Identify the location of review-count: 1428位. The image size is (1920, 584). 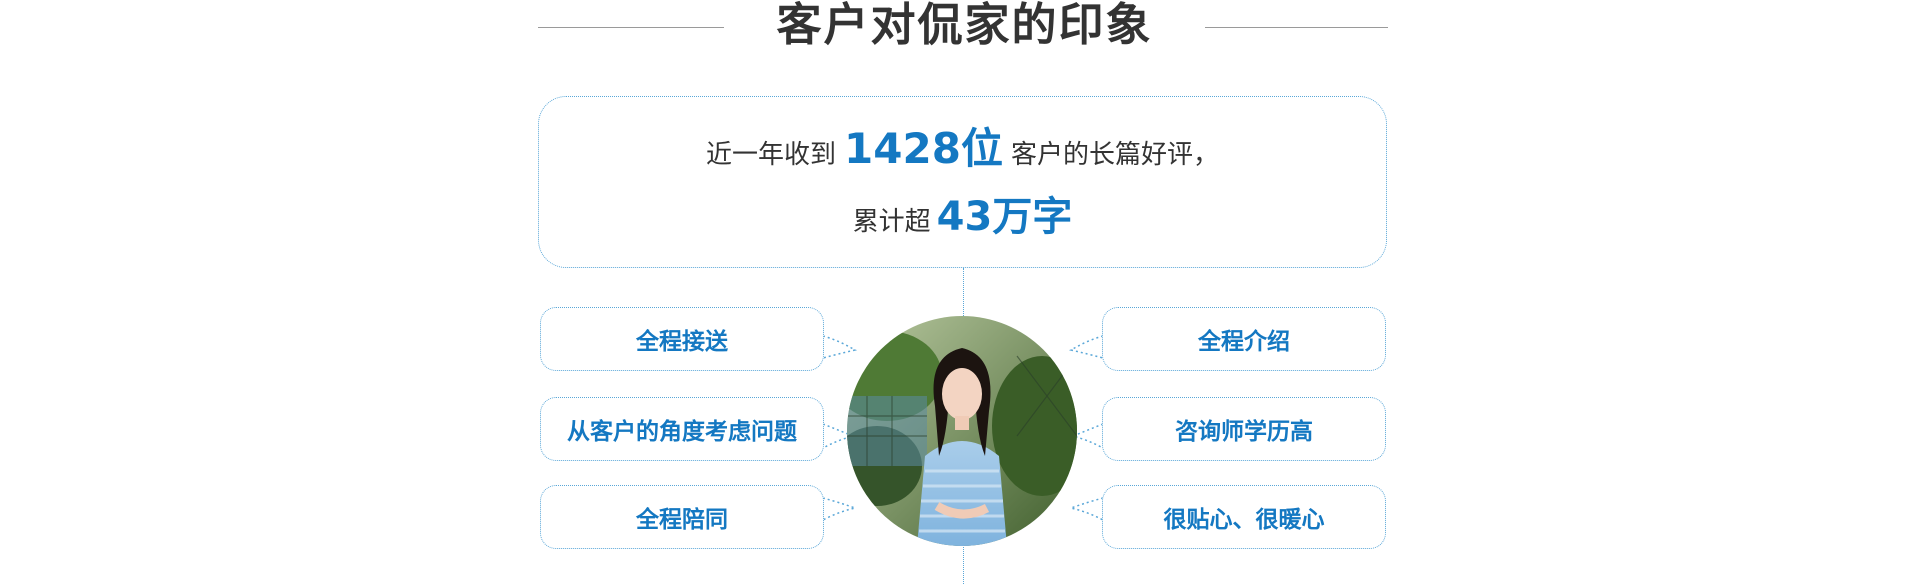
(923, 148).